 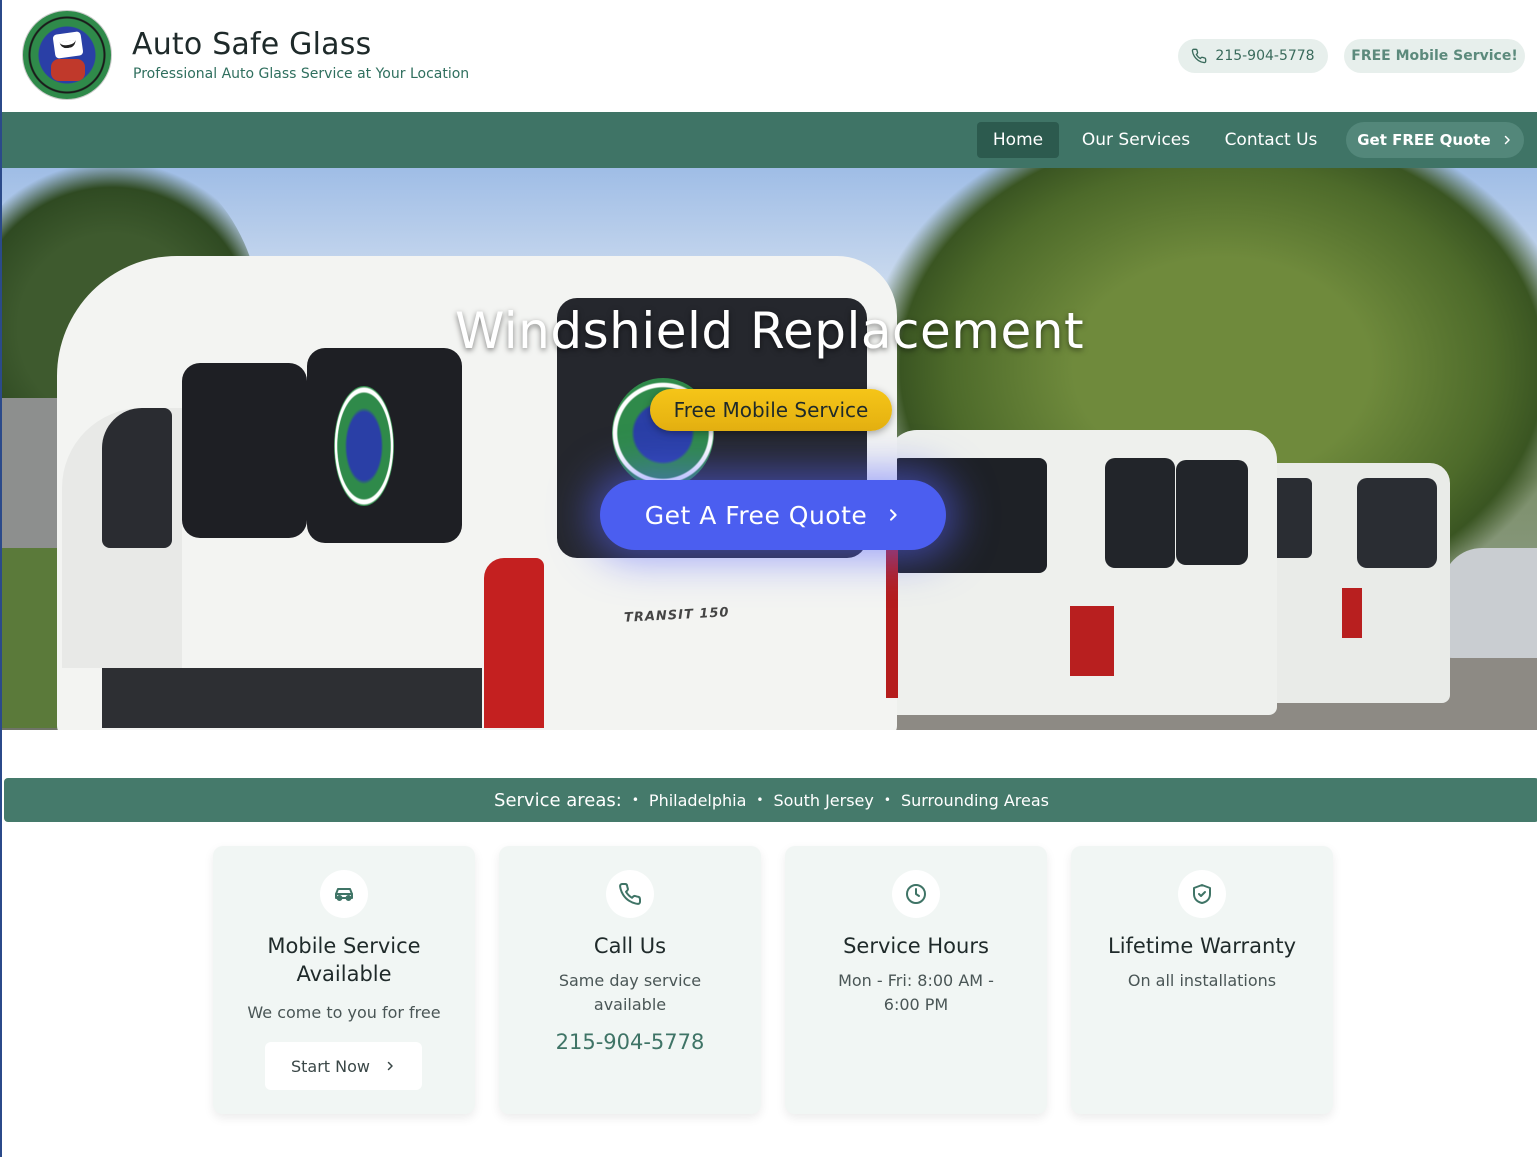 I want to click on brand-logo, so click(x=67, y=55).